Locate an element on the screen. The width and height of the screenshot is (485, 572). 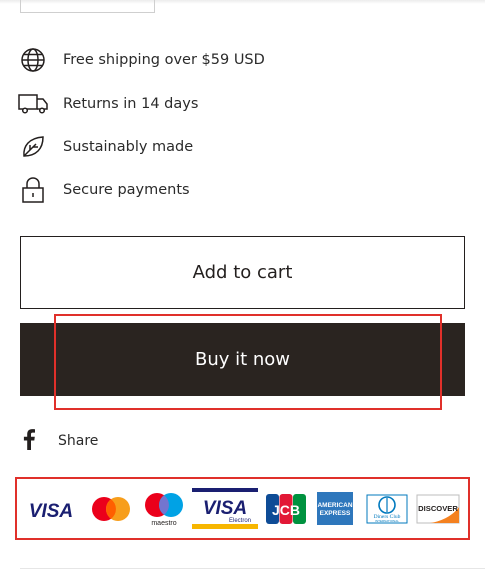
feature-free-shipping: Free shipping over $59 USD is located at coordinates (141, 60).